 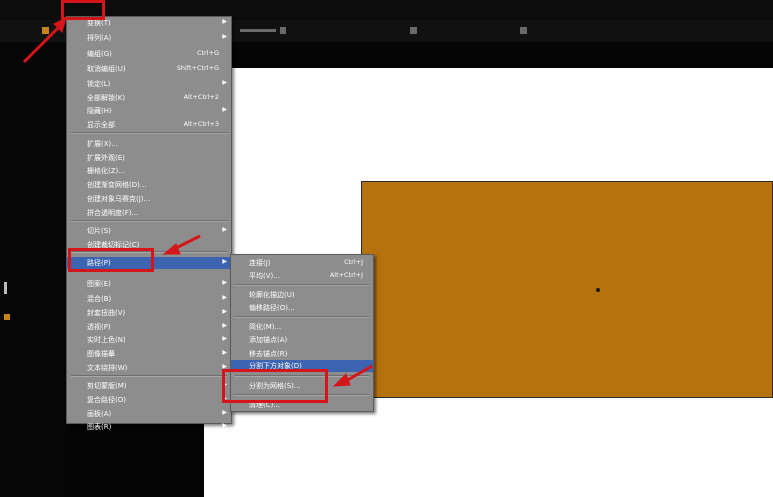 What do you see at coordinates (42, 44) in the screenshot?
I see `arrow-to-object-menu` at bounding box center [42, 44].